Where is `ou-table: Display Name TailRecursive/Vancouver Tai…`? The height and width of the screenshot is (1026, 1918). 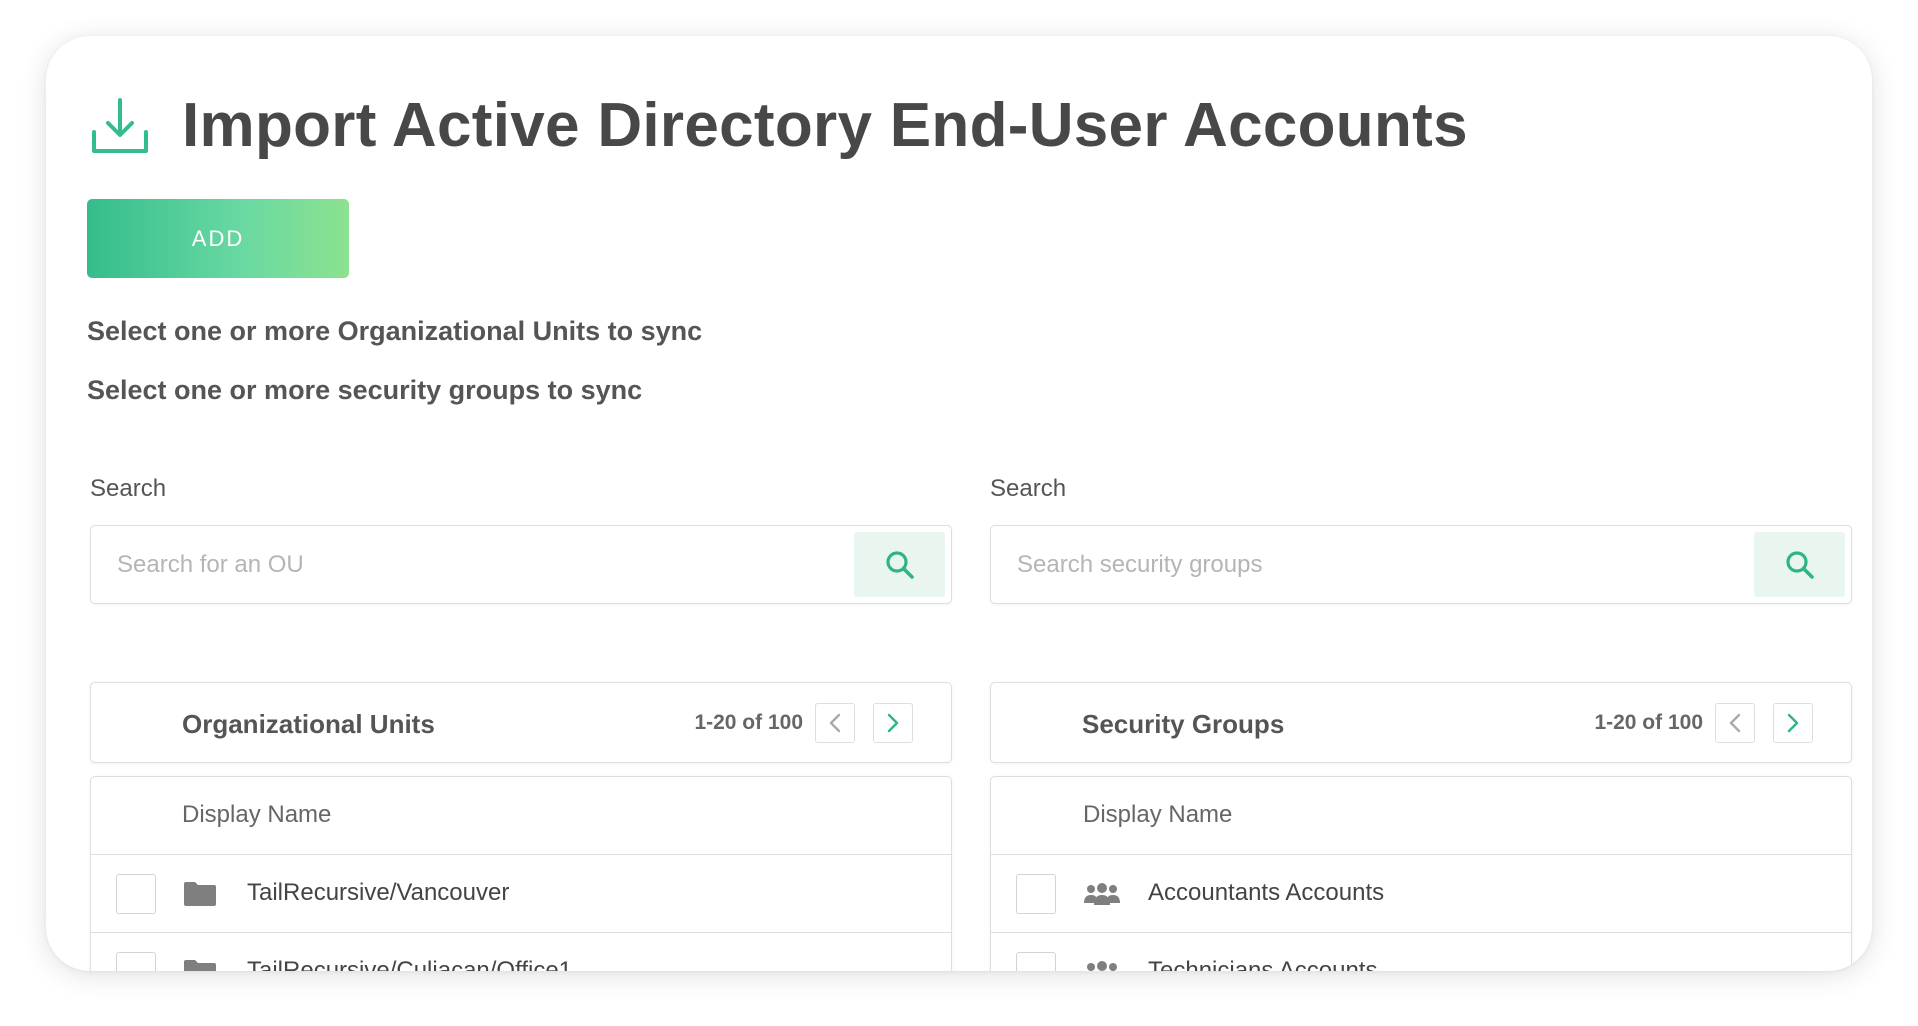
ou-table: Display Name TailRecursive/Vancouver Tai… is located at coordinates (521, 873).